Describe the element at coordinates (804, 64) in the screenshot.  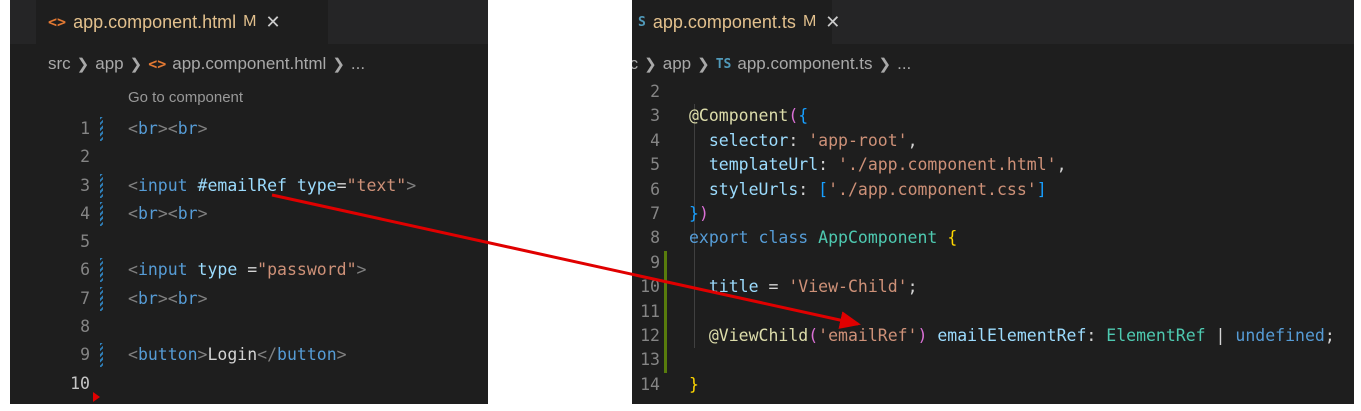
I see `breadcrumb-item-file: app.component.ts` at that location.